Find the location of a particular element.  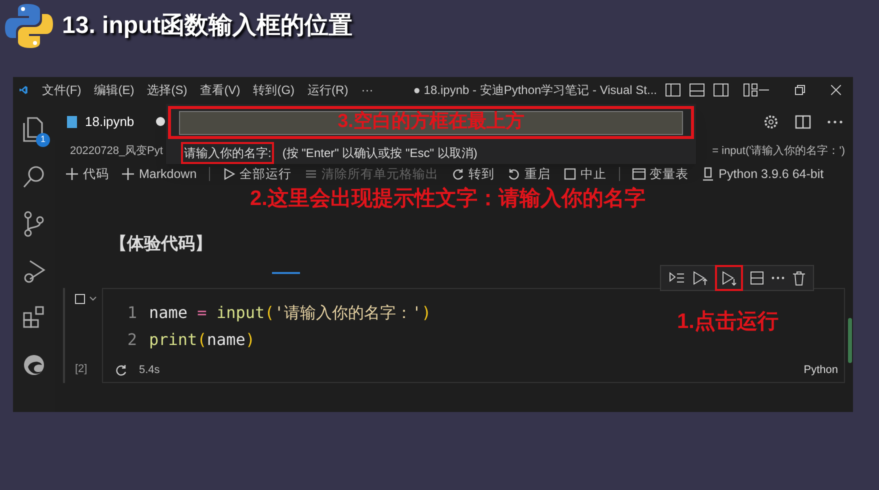

notification-badge: 1 is located at coordinates (43, 140).